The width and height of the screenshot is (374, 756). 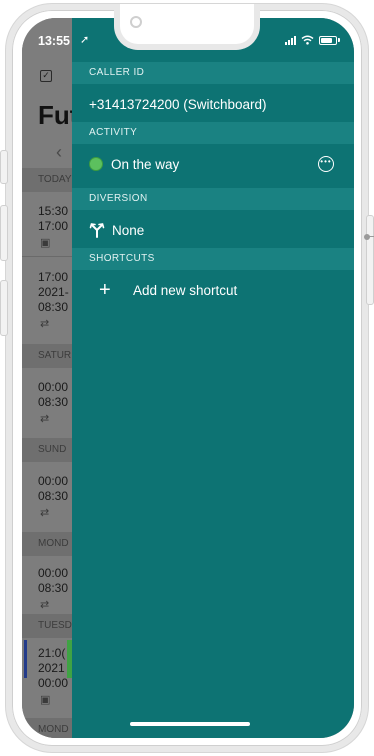 What do you see at coordinates (51, 668) in the screenshot?
I see `background-row-date: 2021` at bounding box center [51, 668].